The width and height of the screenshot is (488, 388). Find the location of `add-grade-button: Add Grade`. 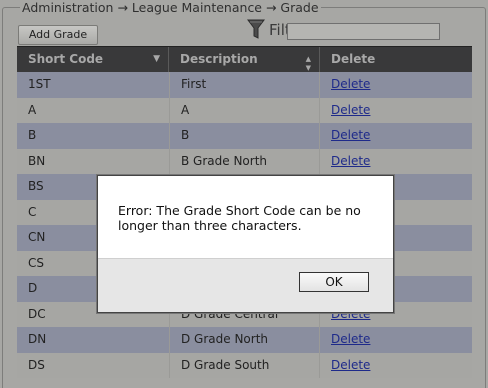

add-grade-button: Add Grade is located at coordinates (58, 35).